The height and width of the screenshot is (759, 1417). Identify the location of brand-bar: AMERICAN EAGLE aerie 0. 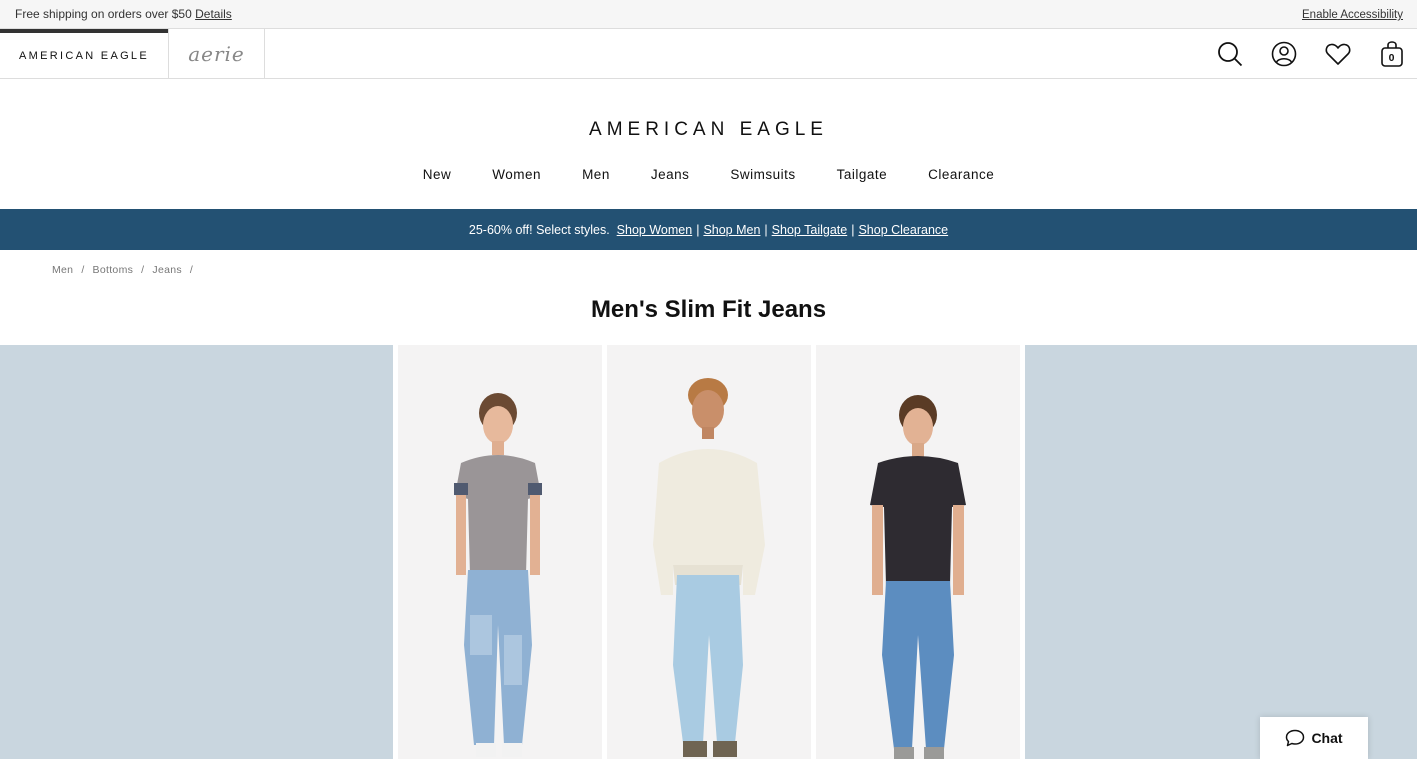
(708, 54).